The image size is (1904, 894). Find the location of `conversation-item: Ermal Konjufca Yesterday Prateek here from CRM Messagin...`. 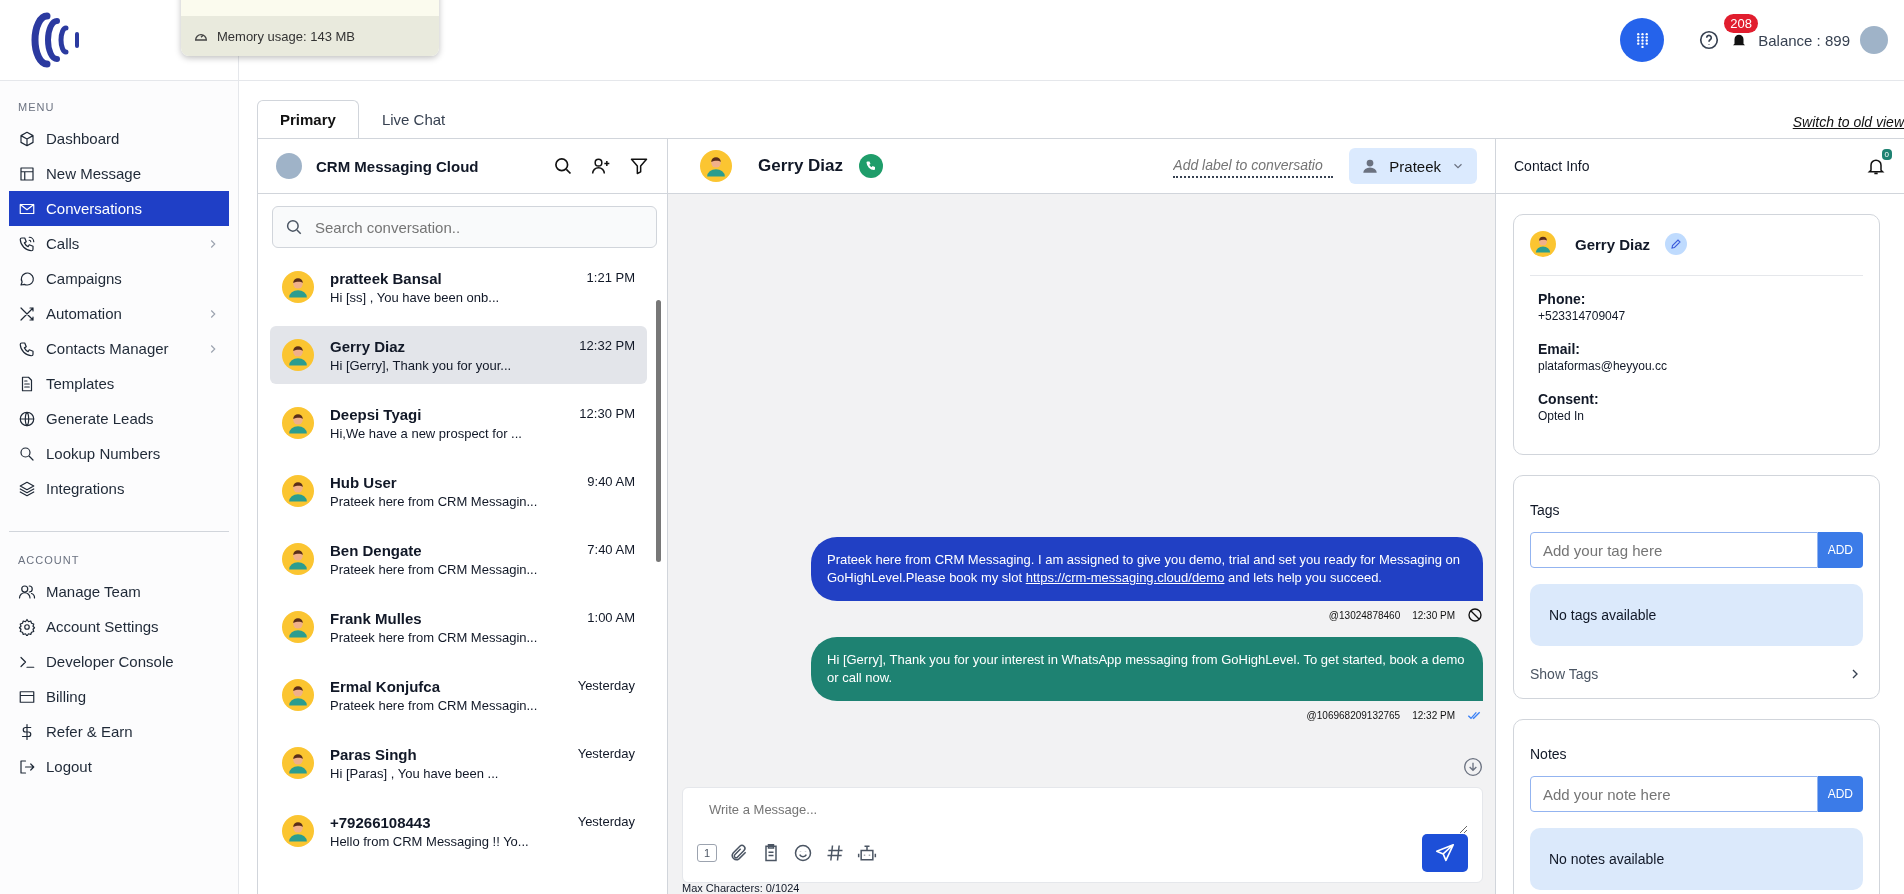

conversation-item: Ermal Konjufca Yesterday Prateek here from CRM Messagin... is located at coordinates (458, 695).